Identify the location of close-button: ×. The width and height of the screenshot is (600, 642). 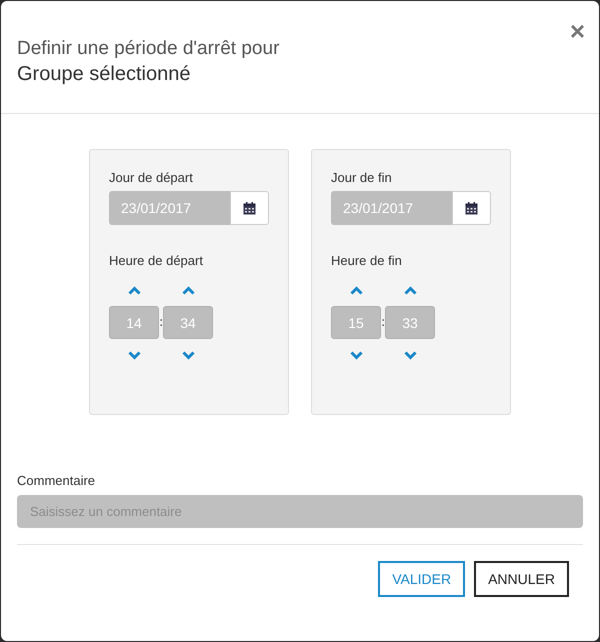
(577, 31).